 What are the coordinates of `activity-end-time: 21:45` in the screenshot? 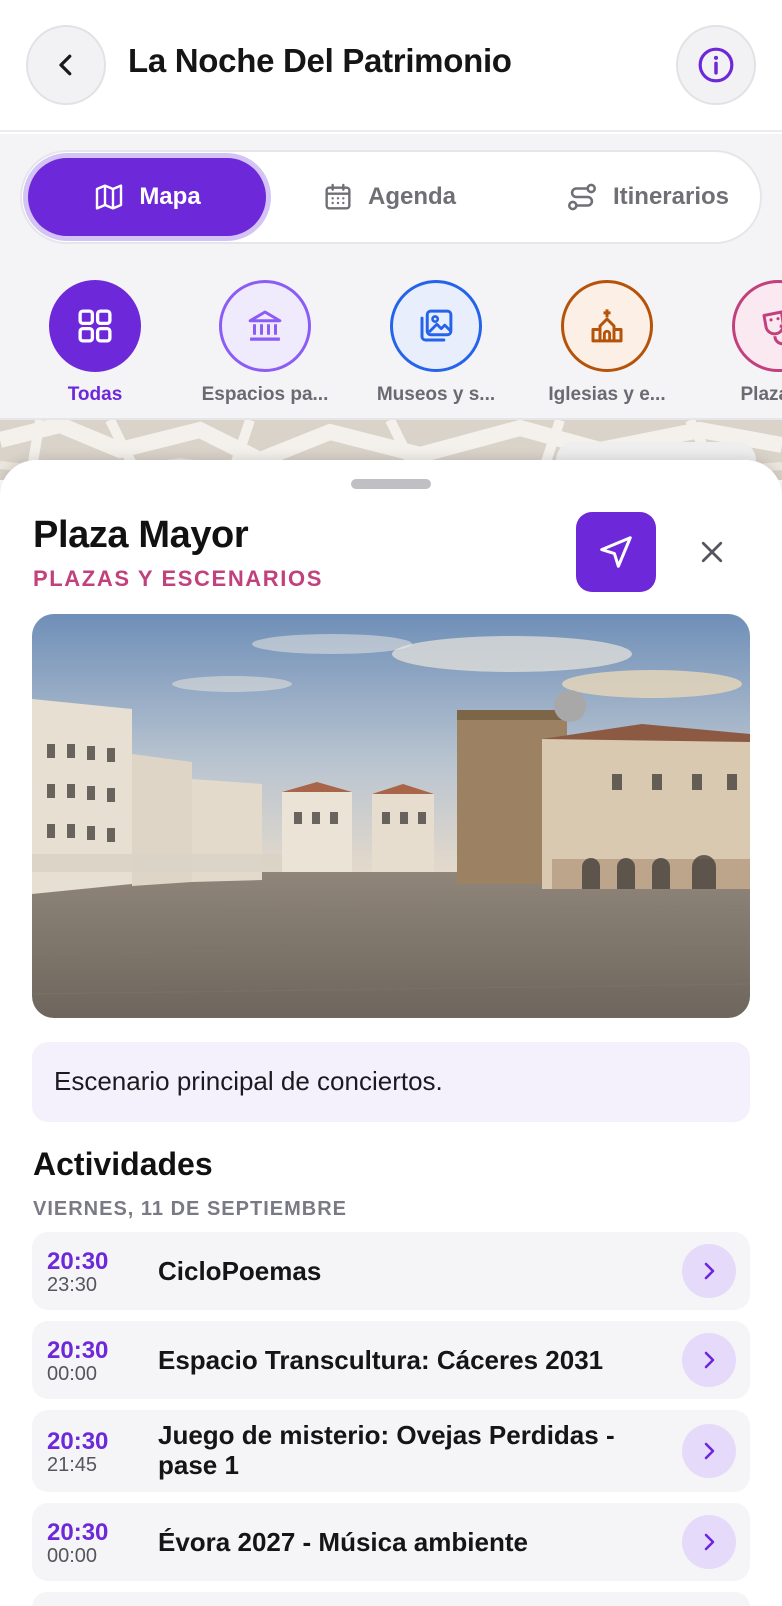 It's located at (72, 1465).